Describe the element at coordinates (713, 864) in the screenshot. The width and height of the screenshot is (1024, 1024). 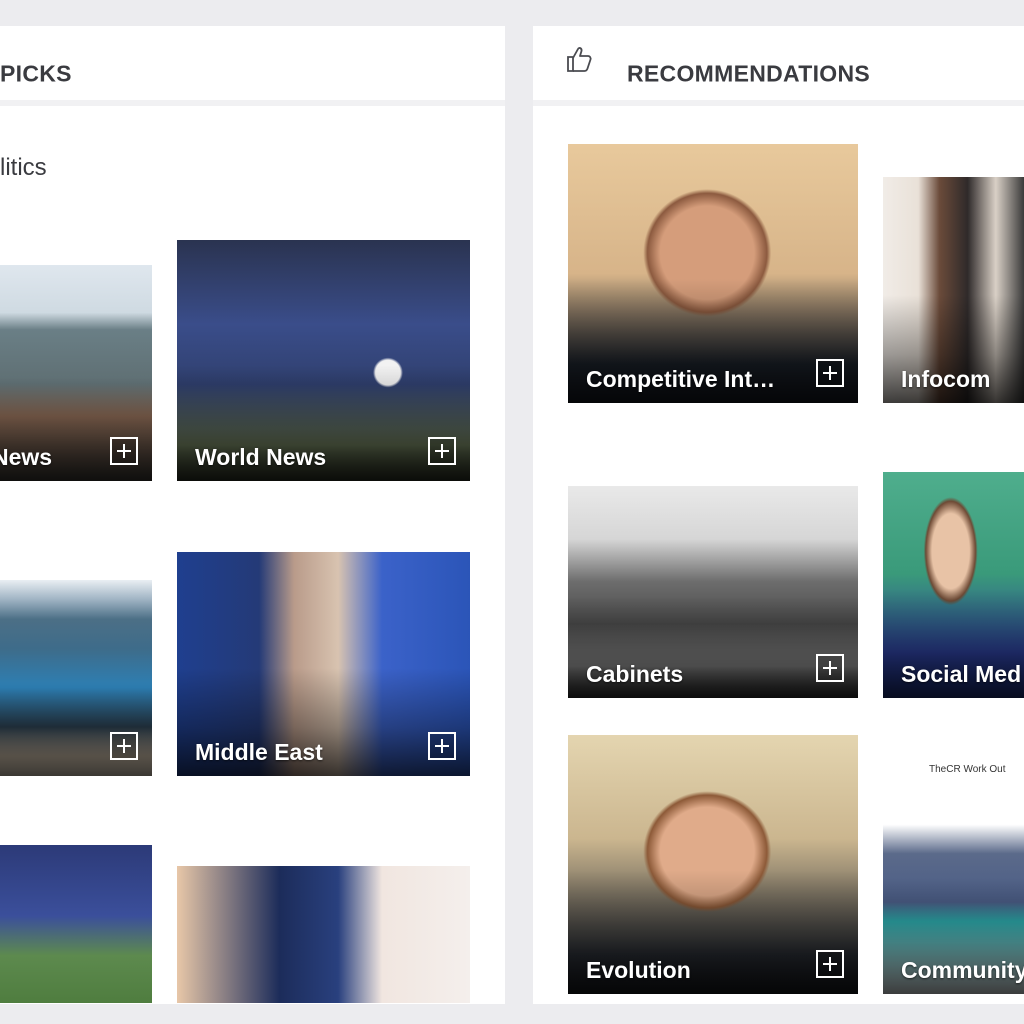
I see `recommendation-tile: Evolution` at that location.